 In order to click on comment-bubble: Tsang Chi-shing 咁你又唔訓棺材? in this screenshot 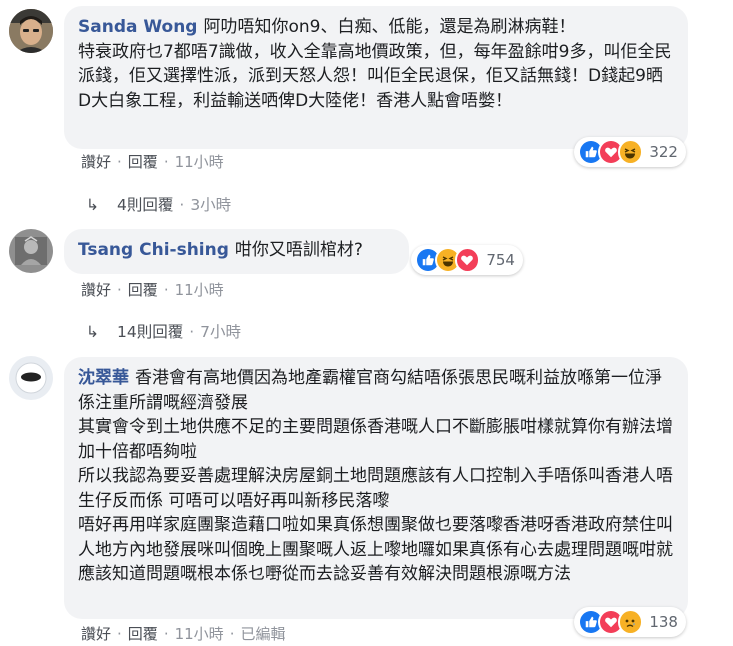, I will do `click(236, 251)`.